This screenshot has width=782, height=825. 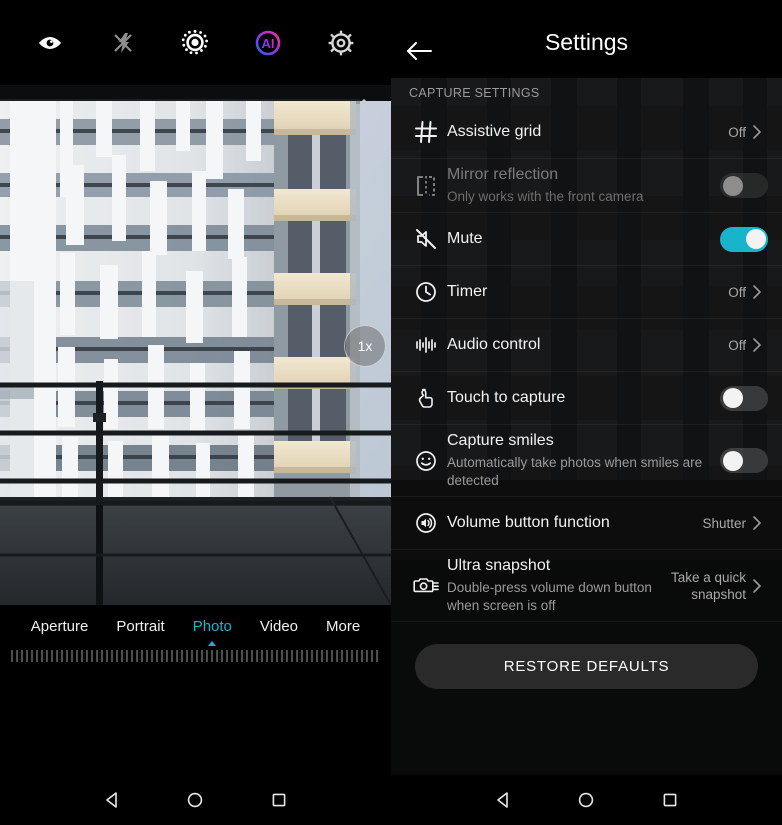 I want to click on mode-portrait: Portrait, so click(x=140, y=626).